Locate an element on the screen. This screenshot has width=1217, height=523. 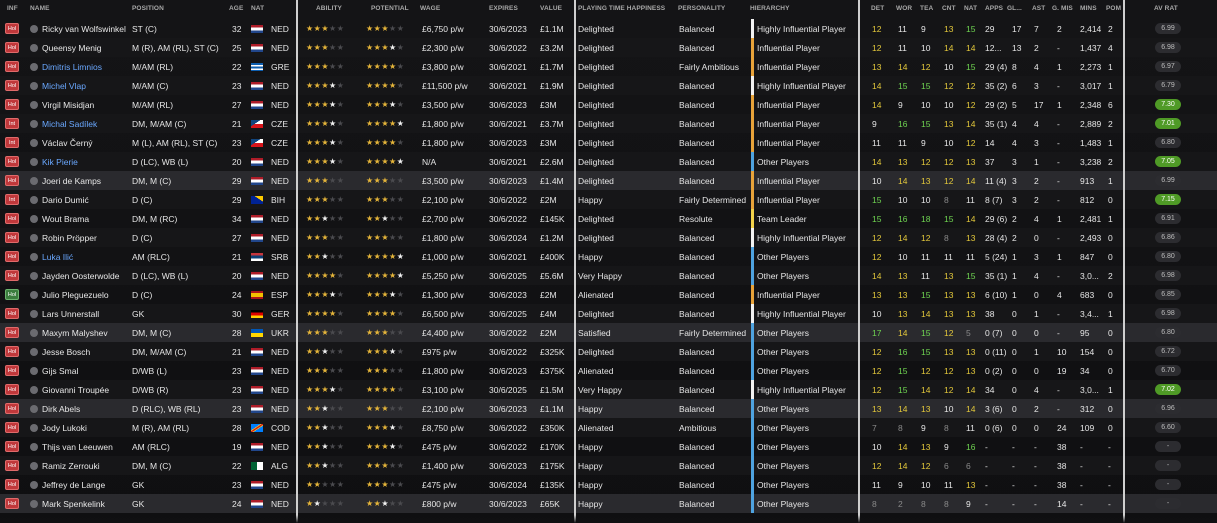
player-name: Gijs Smal is located at coordinates (60, 371).